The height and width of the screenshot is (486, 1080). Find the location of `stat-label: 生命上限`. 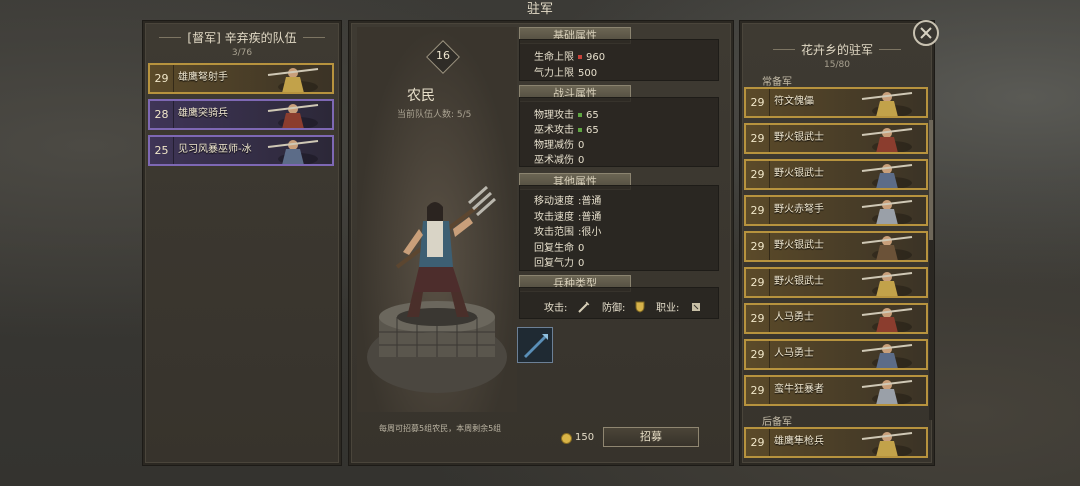

stat-label: 生命上限 is located at coordinates (554, 57).